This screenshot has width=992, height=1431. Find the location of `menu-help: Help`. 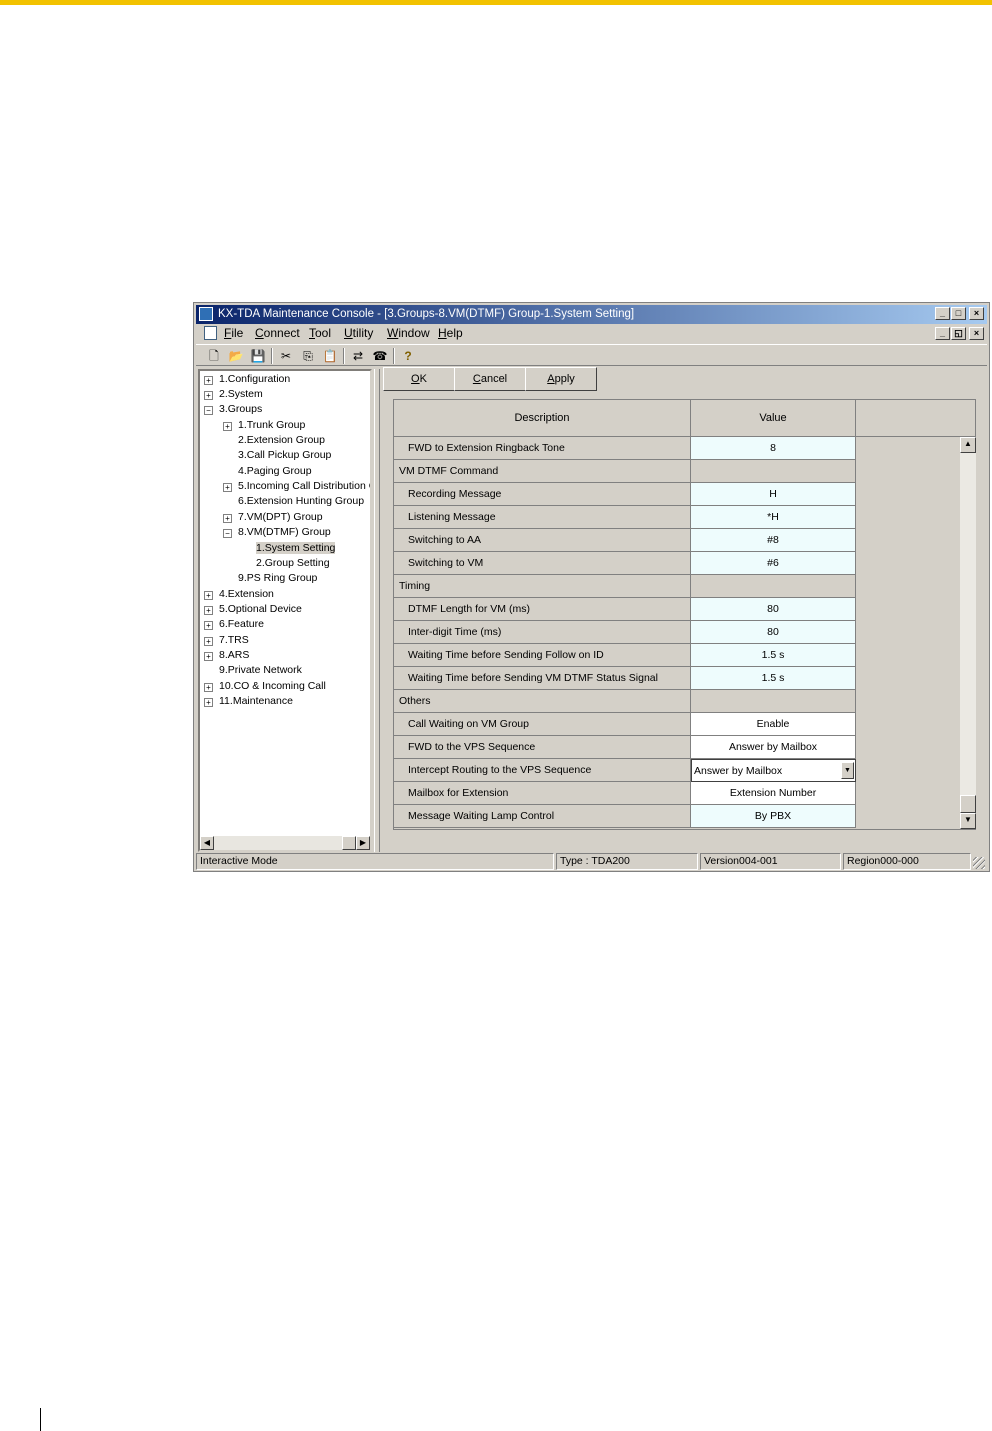

menu-help: Help is located at coordinates (450, 333).